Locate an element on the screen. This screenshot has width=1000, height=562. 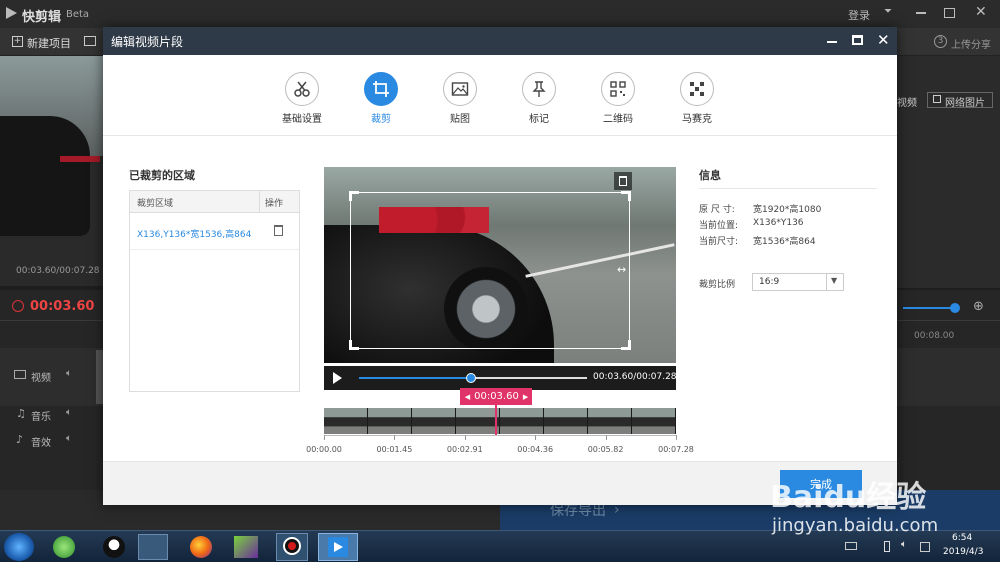
crop-ratio-value: 16:9 is located at coordinates (769, 282).